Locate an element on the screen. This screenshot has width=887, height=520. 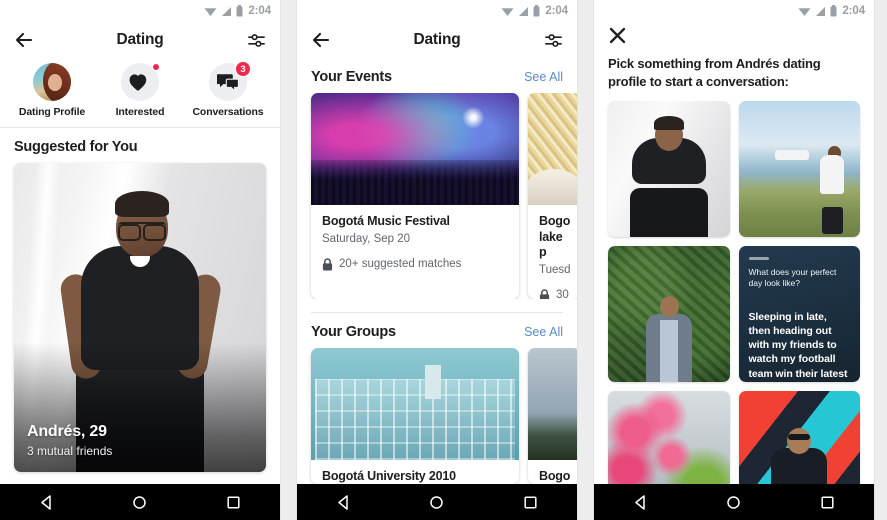
close-x-icon is located at coordinates (617, 35).